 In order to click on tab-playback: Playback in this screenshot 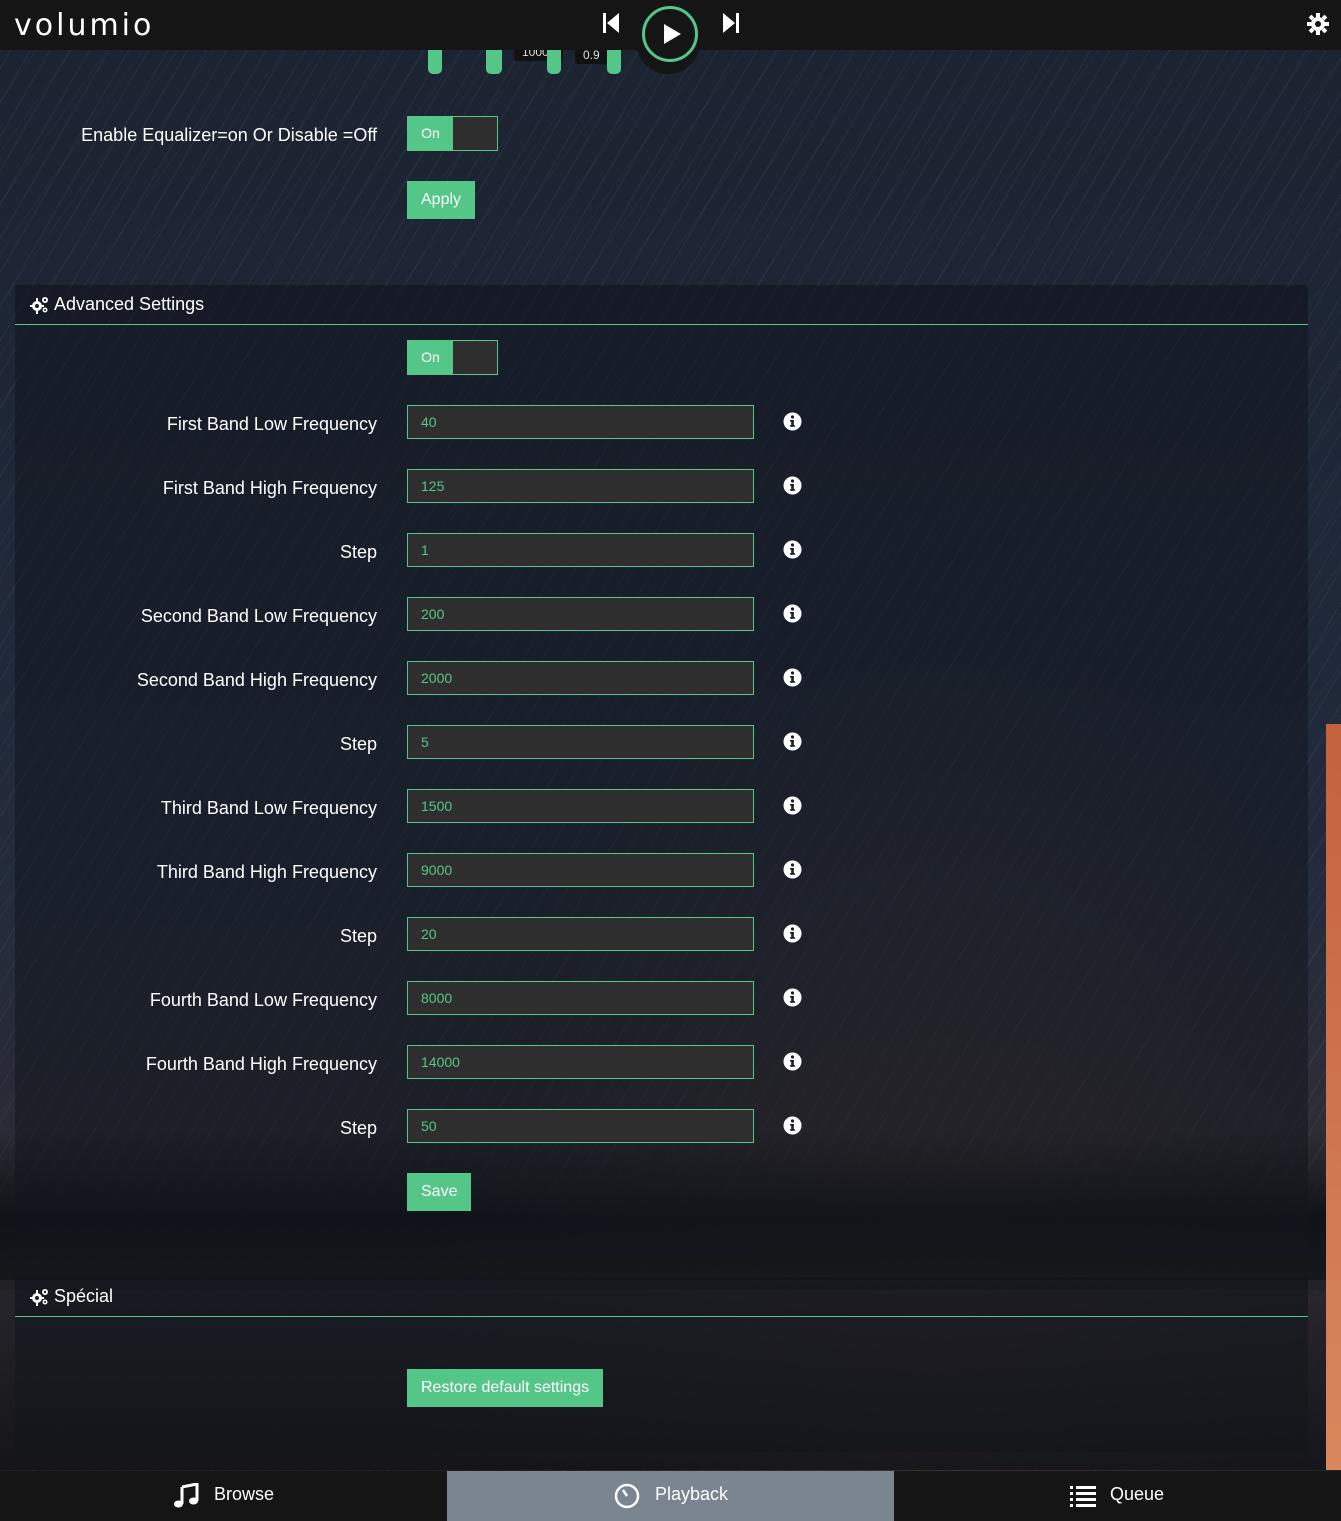, I will do `click(670, 1496)`.